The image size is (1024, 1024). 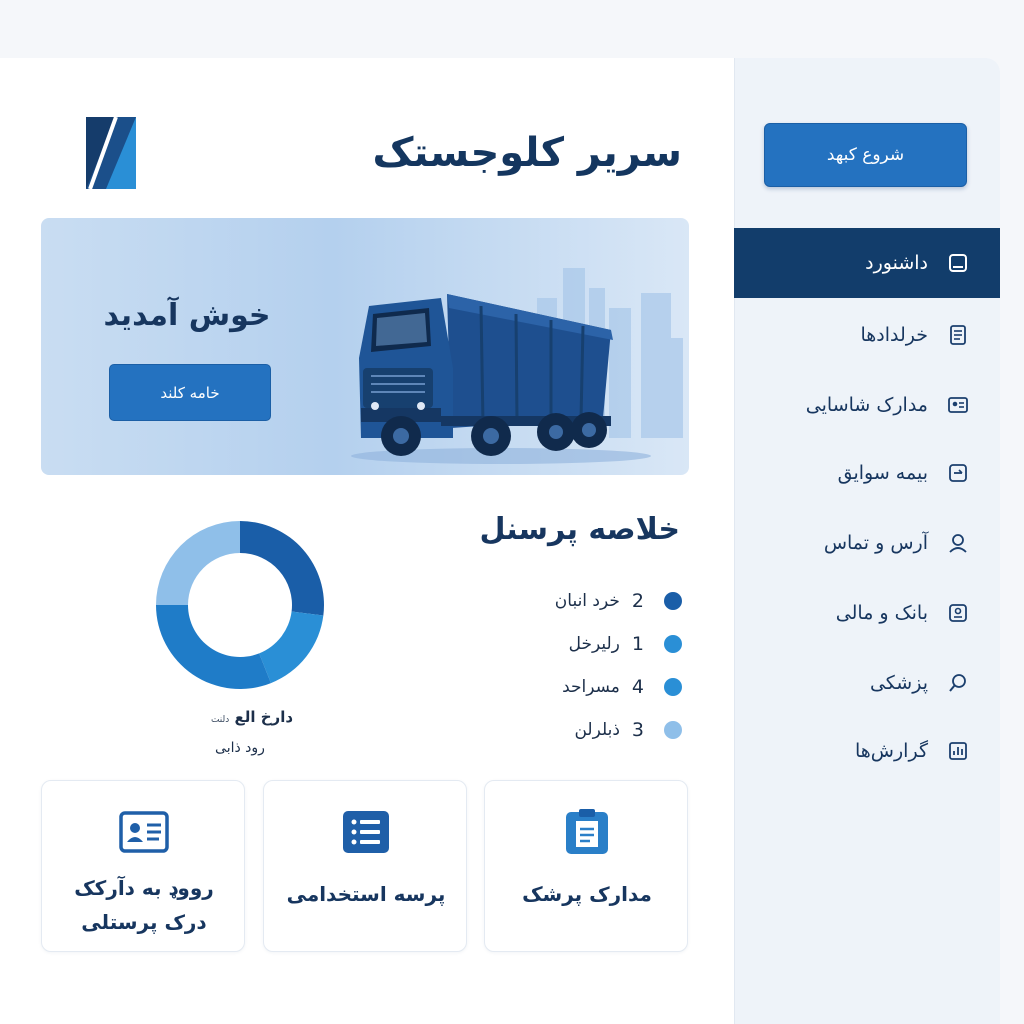 I want to click on legend-label: خرد انبان, so click(x=587, y=601).